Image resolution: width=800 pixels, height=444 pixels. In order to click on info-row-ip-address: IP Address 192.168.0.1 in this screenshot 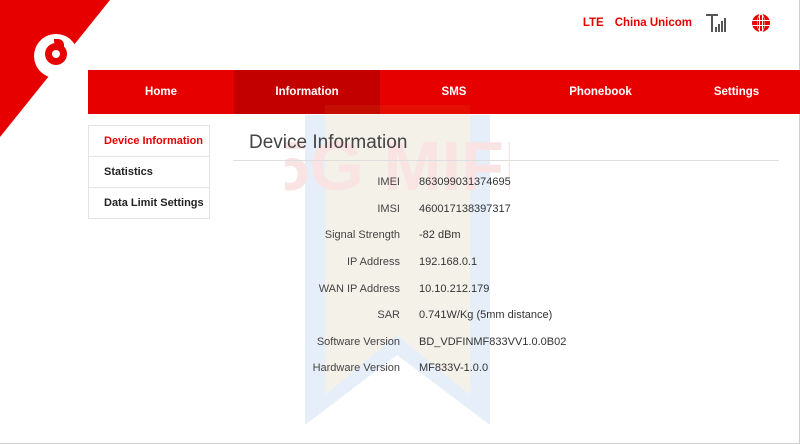, I will do `click(483, 264)`.